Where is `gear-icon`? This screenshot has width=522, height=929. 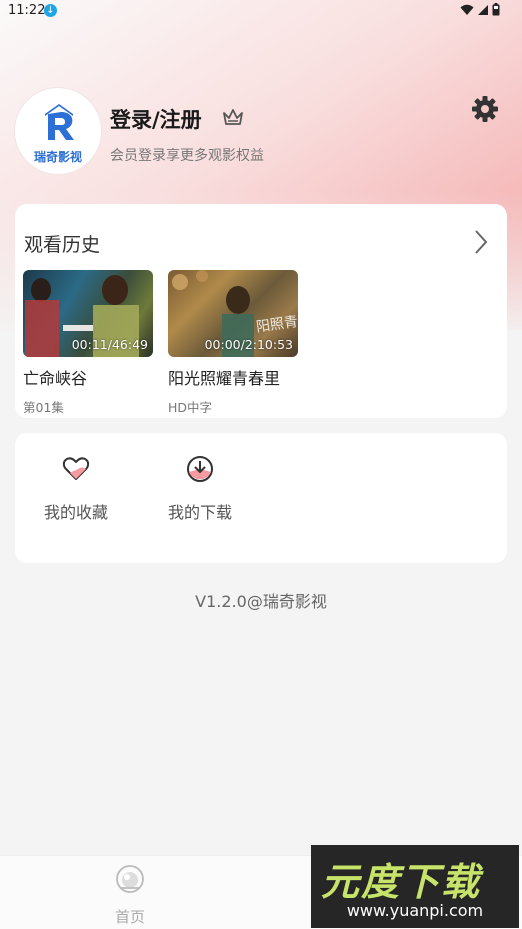
gear-icon is located at coordinates (485, 109).